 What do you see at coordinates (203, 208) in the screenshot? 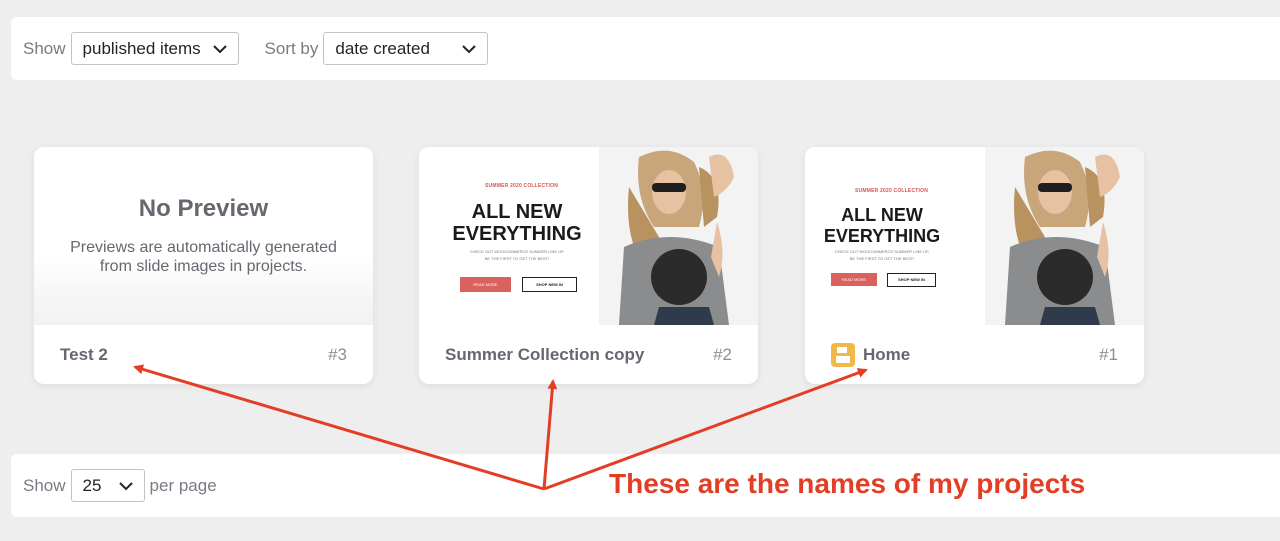
I see `no-preview-title: No Preview` at bounding box center [203, 208].